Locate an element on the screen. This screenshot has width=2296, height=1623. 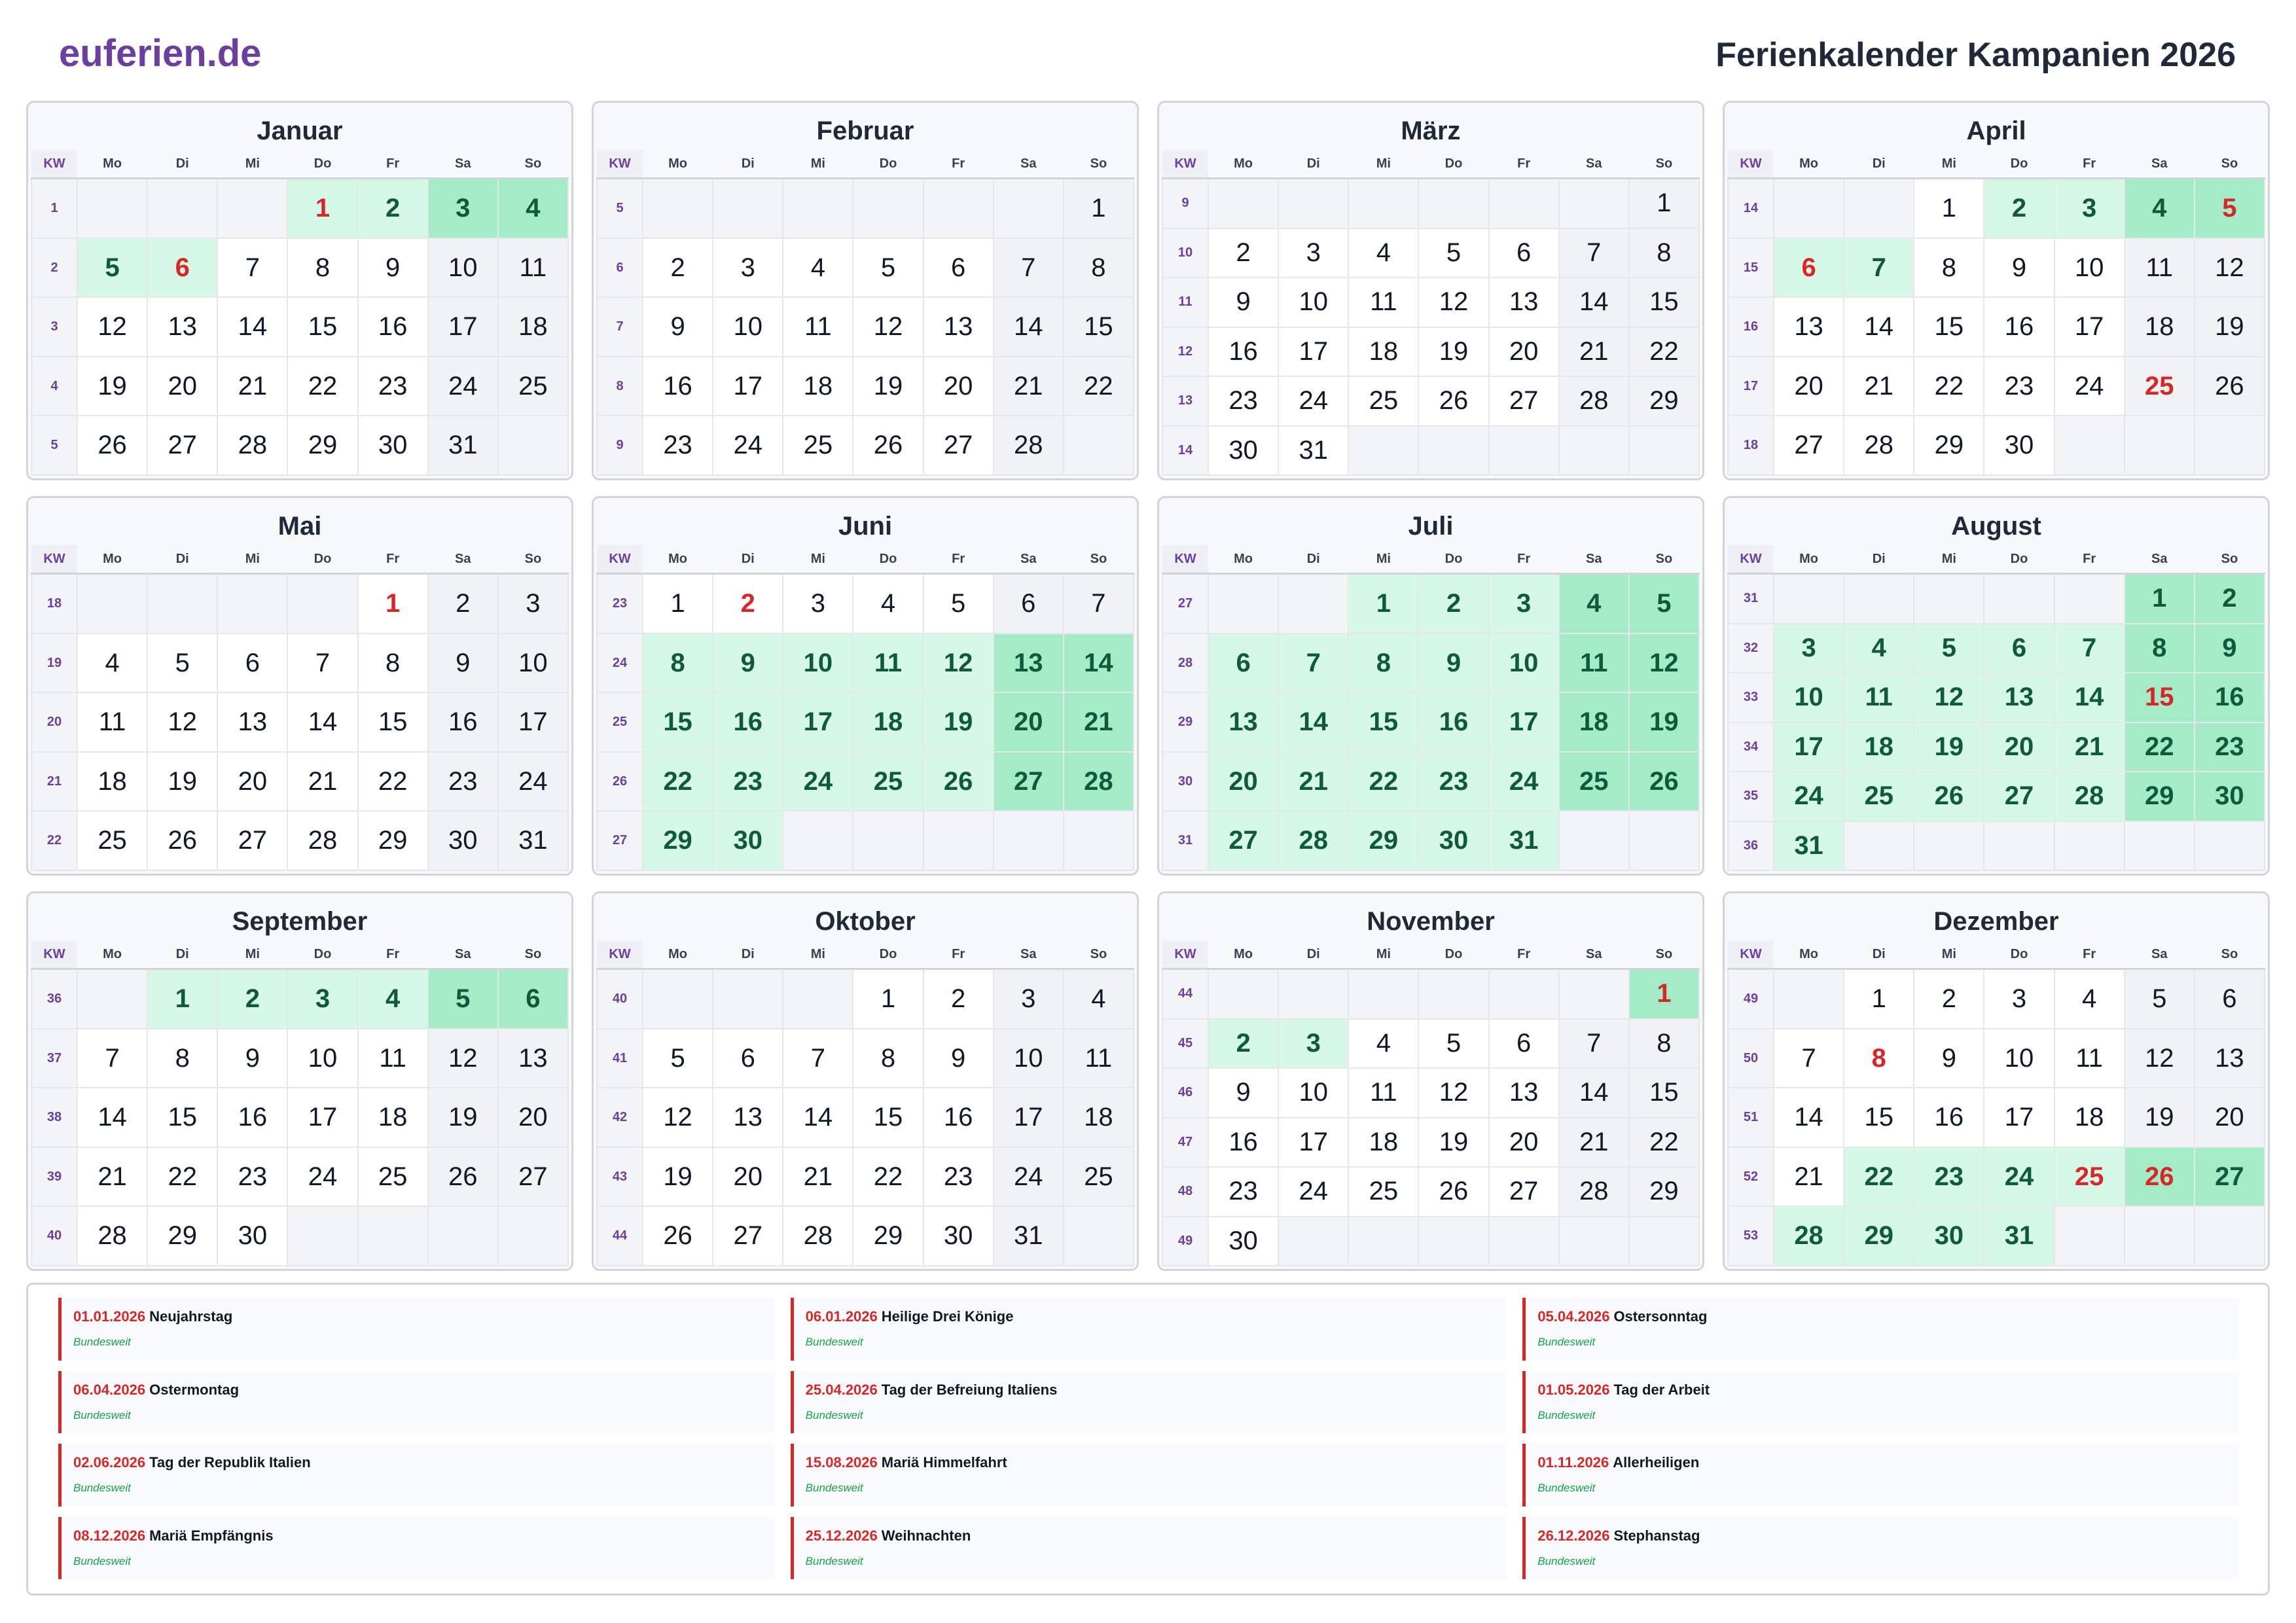
vacation-day-cell: 4 is located at coordinates (393, 998).